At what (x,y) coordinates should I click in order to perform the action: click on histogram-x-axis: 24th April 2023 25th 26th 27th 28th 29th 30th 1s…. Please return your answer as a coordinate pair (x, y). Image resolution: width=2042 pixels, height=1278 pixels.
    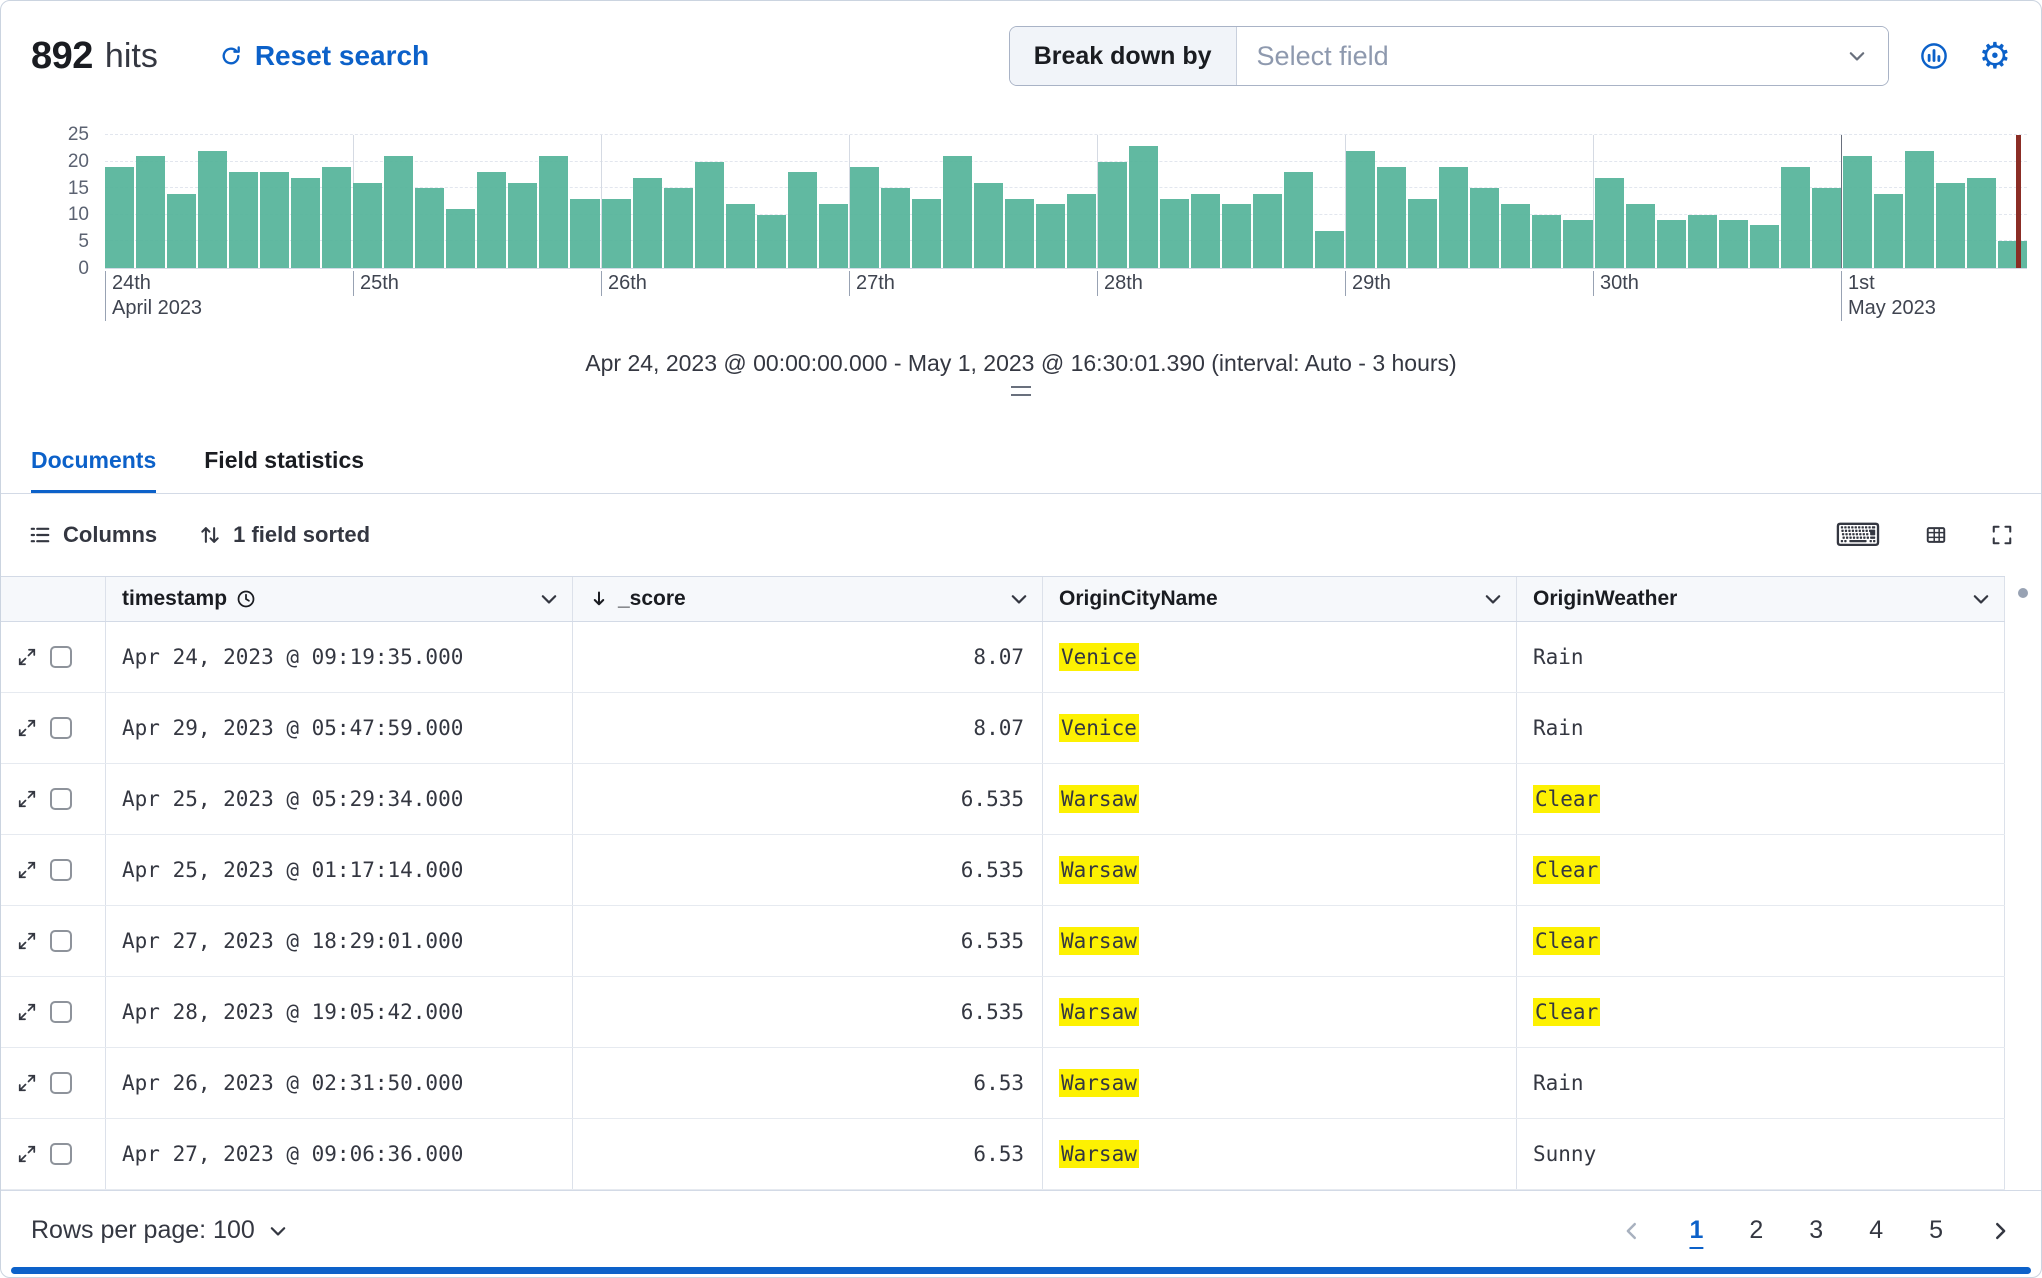
    Looking at the image, I should click on (1066, 306).